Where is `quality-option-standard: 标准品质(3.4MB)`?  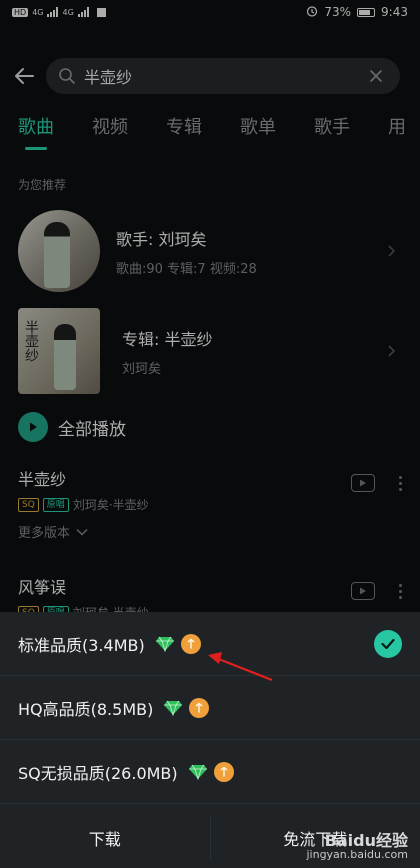
quality-option-standard: 标准品质(3.4MB) is located at coordinates (210, 644).